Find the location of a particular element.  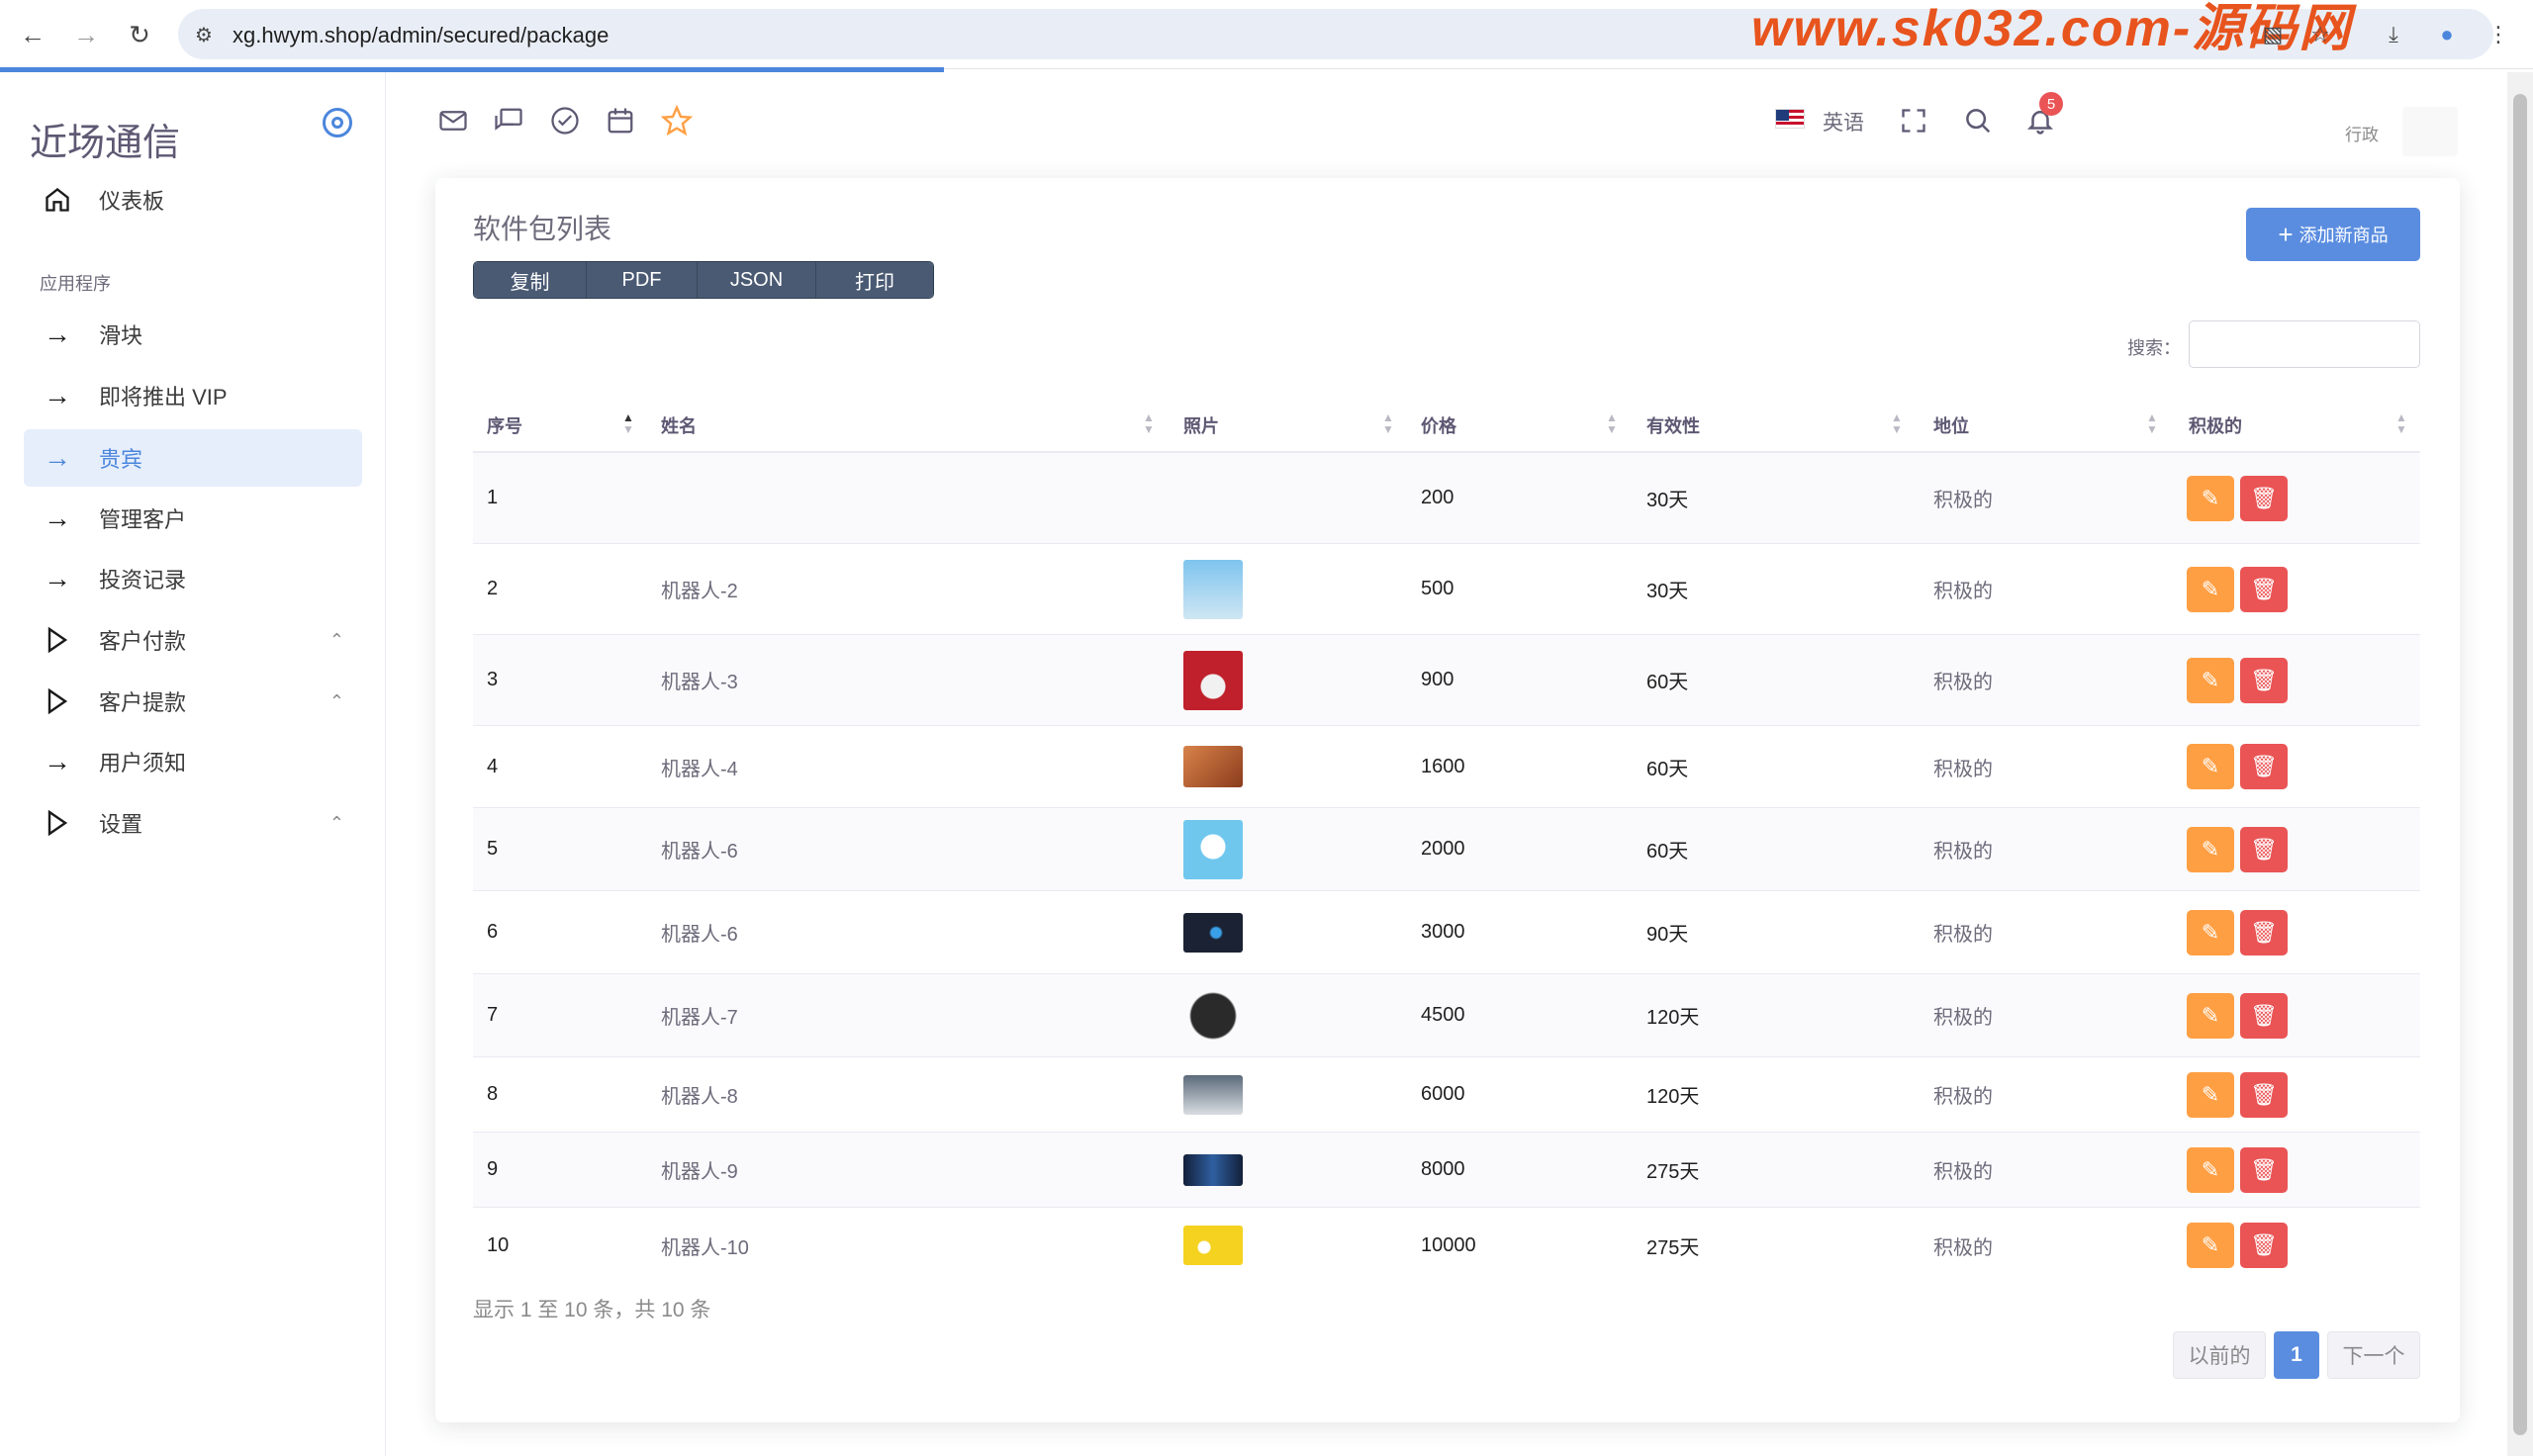

arrow-right-icon: → is located at coordinates (57, 578).